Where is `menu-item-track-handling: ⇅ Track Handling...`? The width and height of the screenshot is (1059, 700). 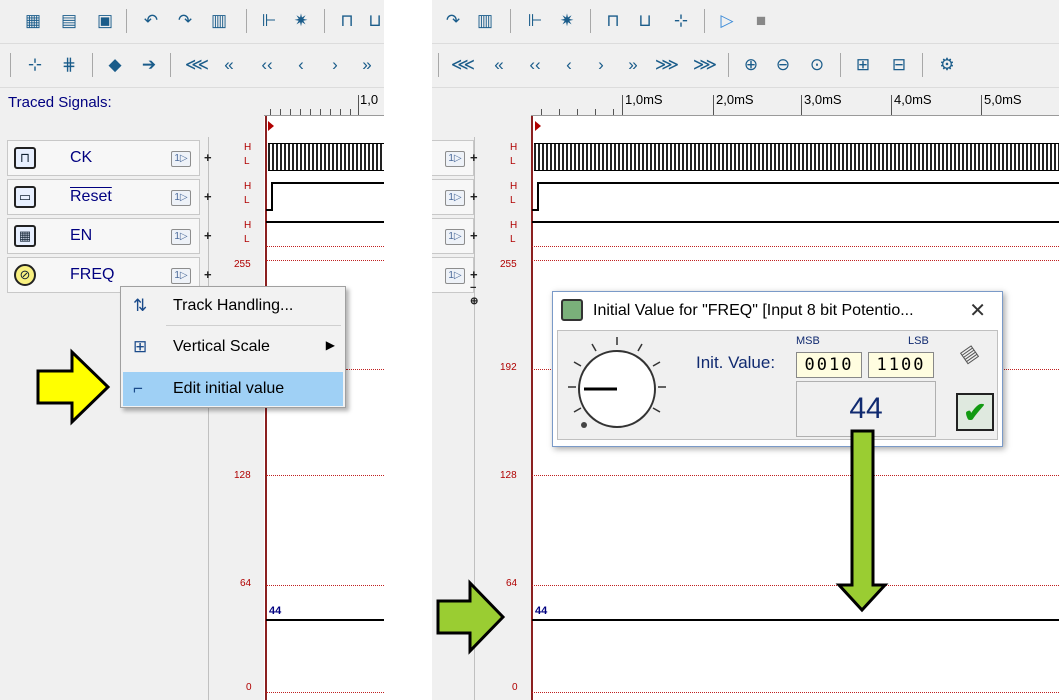
menu-item-track-handling: ⇅ Track Handling... is located at coordinates (233, 306).